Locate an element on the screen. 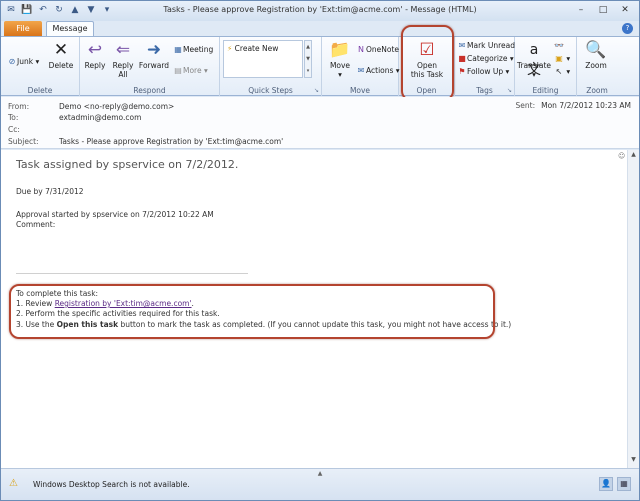  tab-file: File is located at coordinates (23, 28).